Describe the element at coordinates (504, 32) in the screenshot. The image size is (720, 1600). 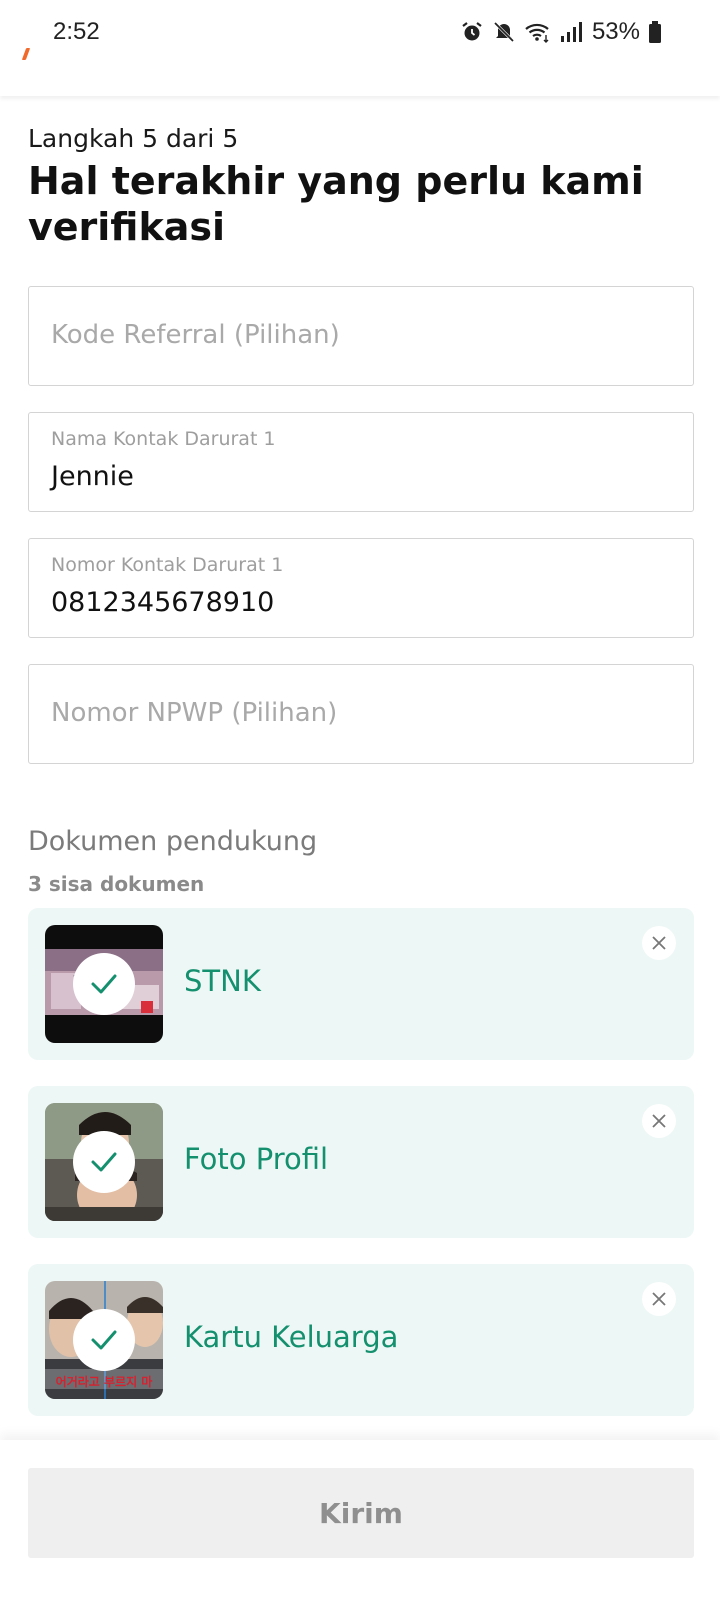
I see `mute-icon` at that location.